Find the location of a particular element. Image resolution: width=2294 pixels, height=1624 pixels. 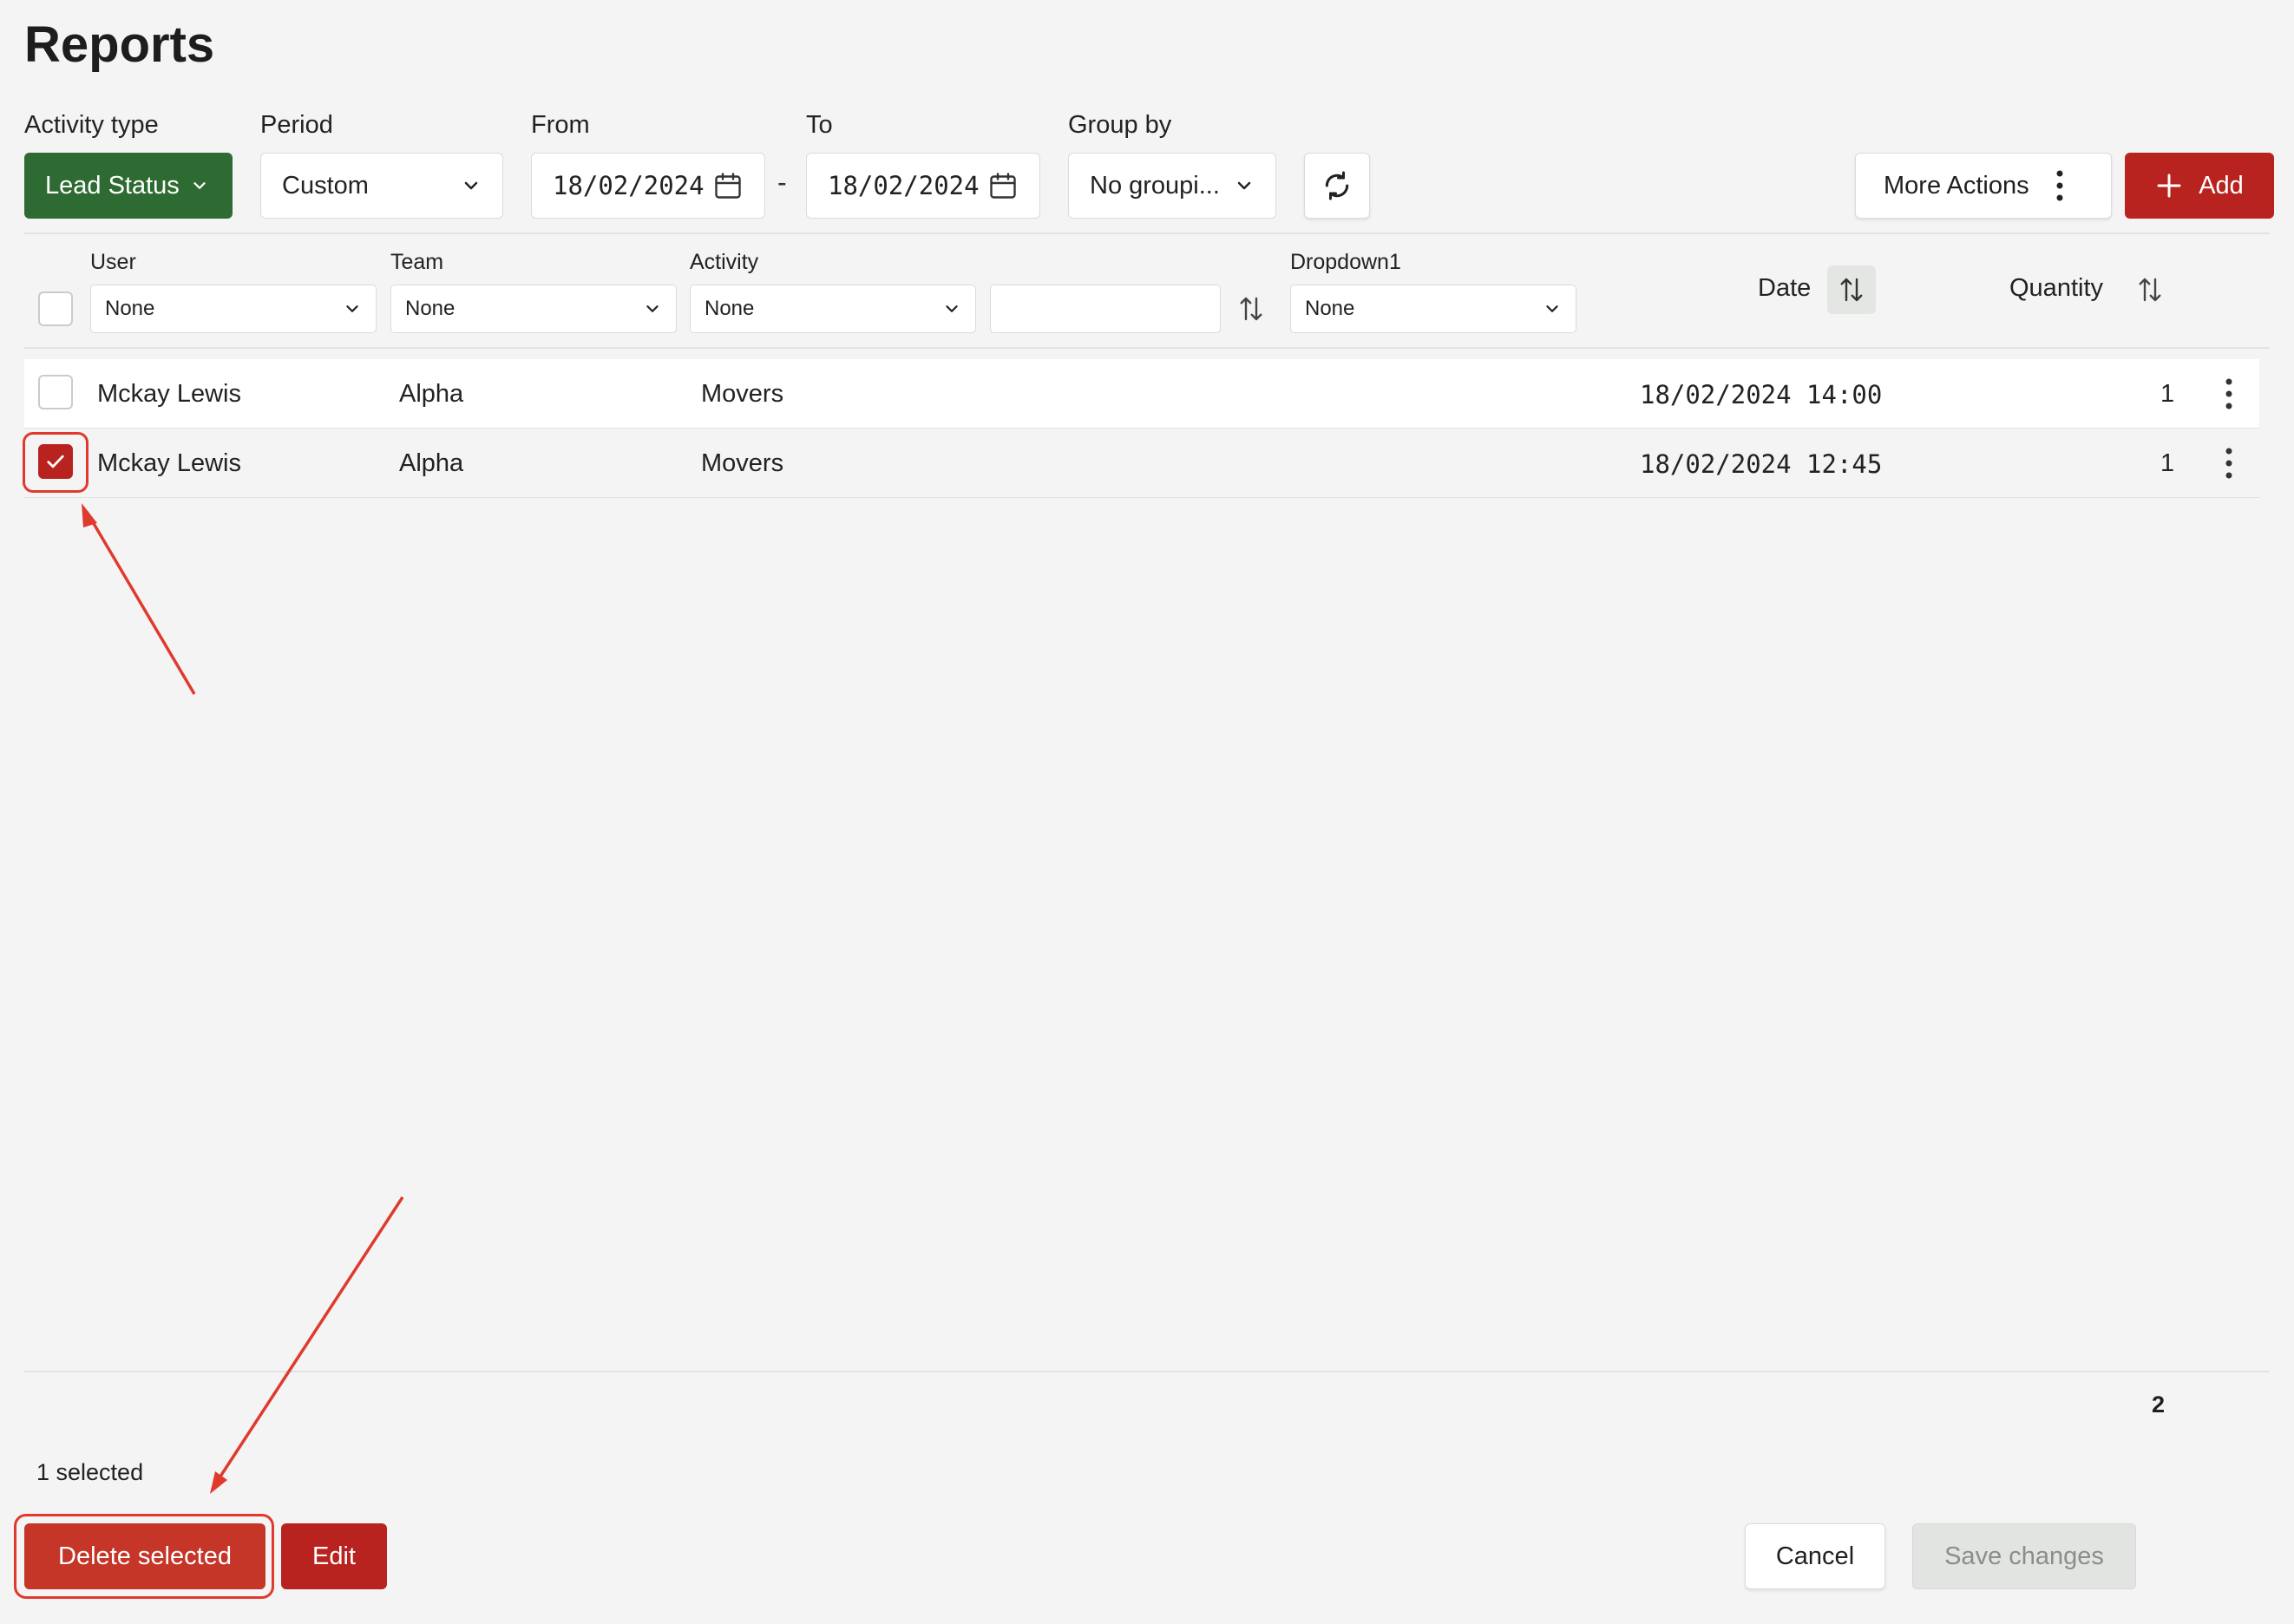

edit-button: Edit is located at coordinates (334, 1556).